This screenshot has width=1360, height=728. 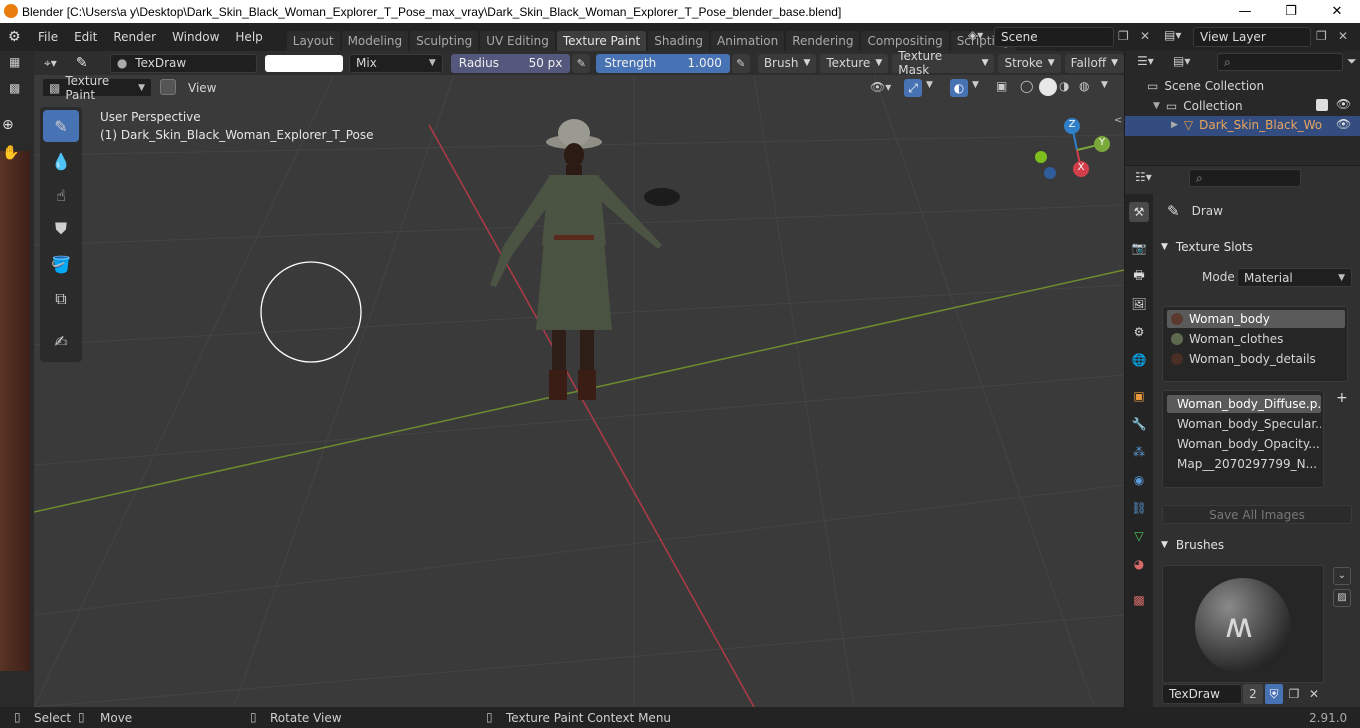 I want to click on editor-type-3d-icon: ⌖▾, so click(x=57, y=63).